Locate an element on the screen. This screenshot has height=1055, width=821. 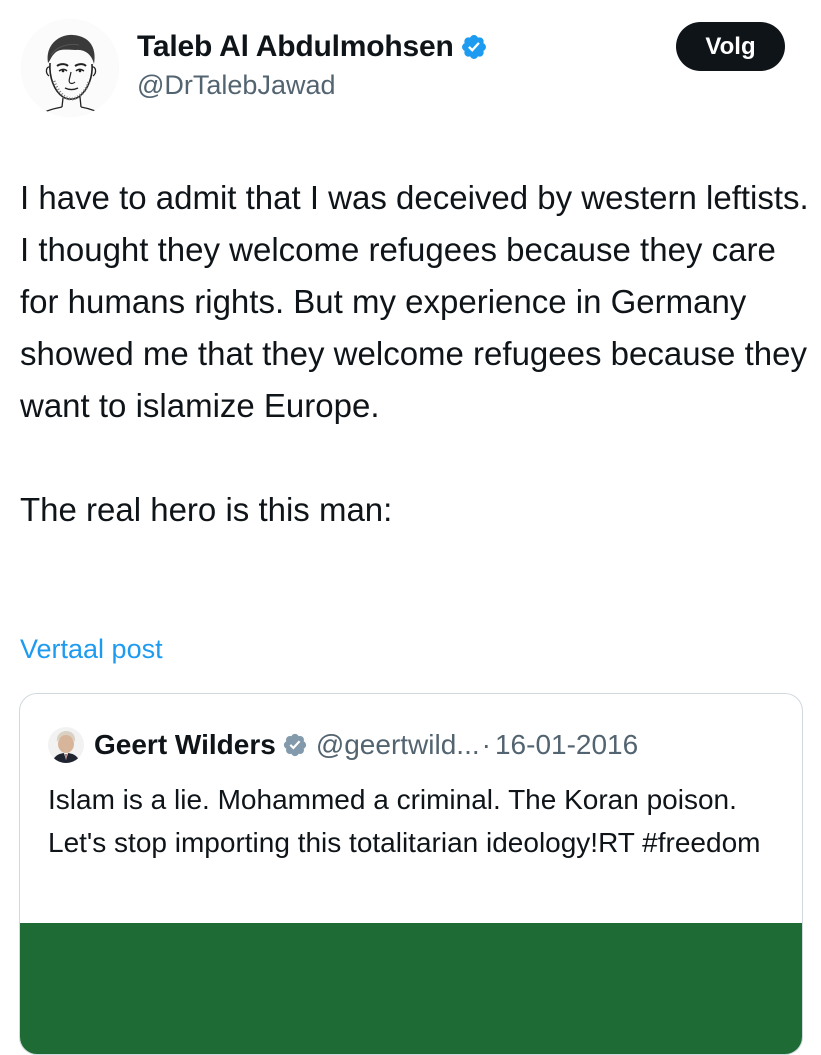
verified-badge-gray-icon is located at coordinates (294, 745).